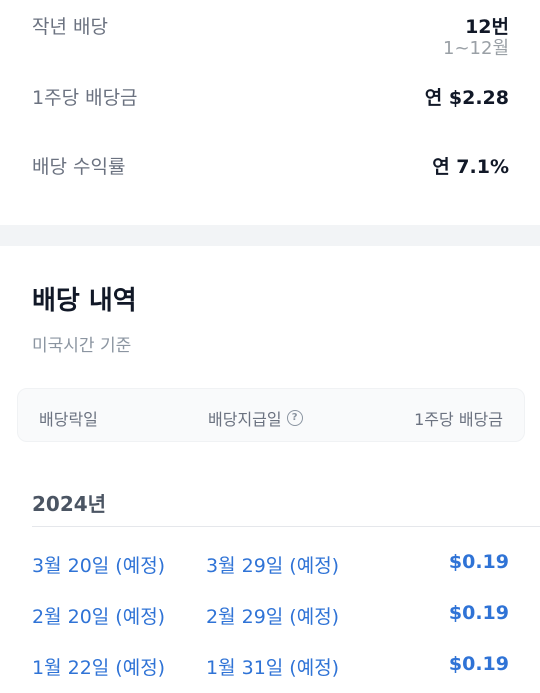  What do you see at coordinates (466, 98) in the screenshot?
I see `per-share-dividend-value: 연 $2.28` at bounding box center [466, 98].